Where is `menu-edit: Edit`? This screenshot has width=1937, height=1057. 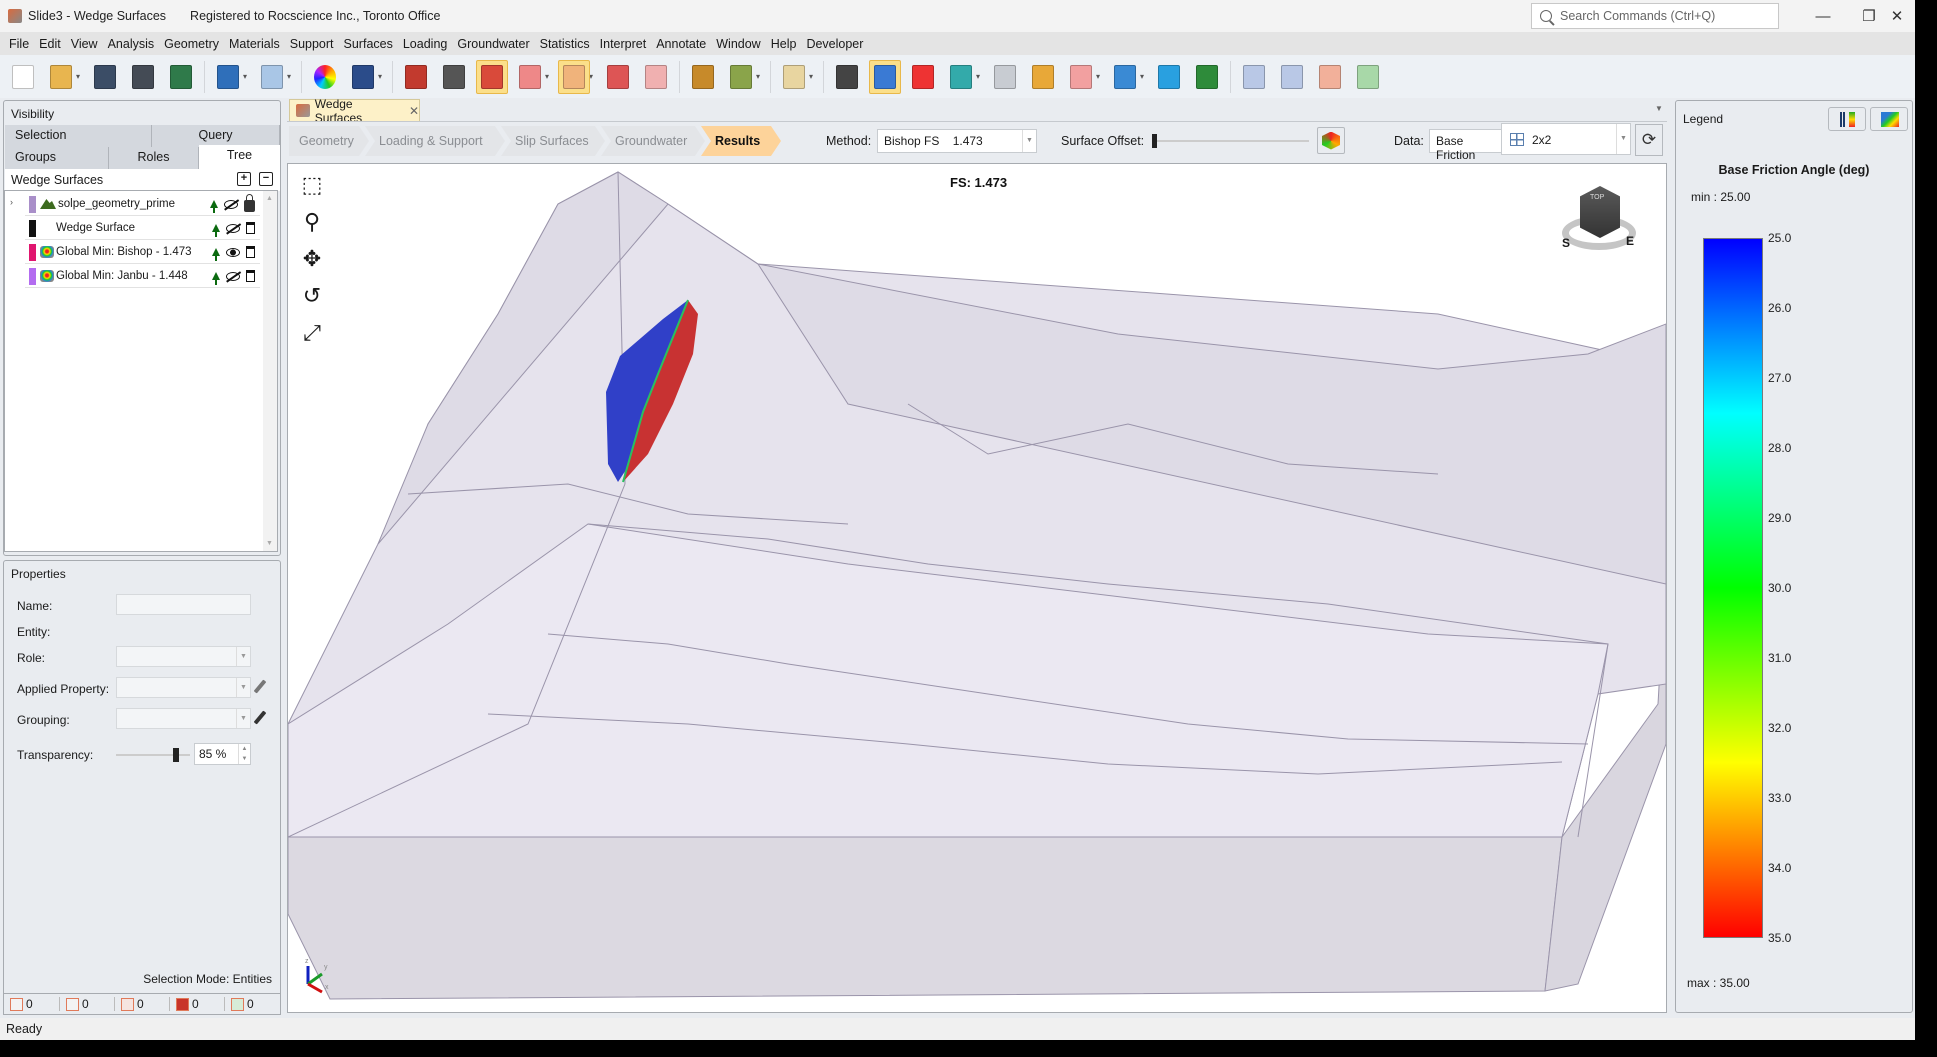 menu-edit: Edit is located at coordinates (50, 44).